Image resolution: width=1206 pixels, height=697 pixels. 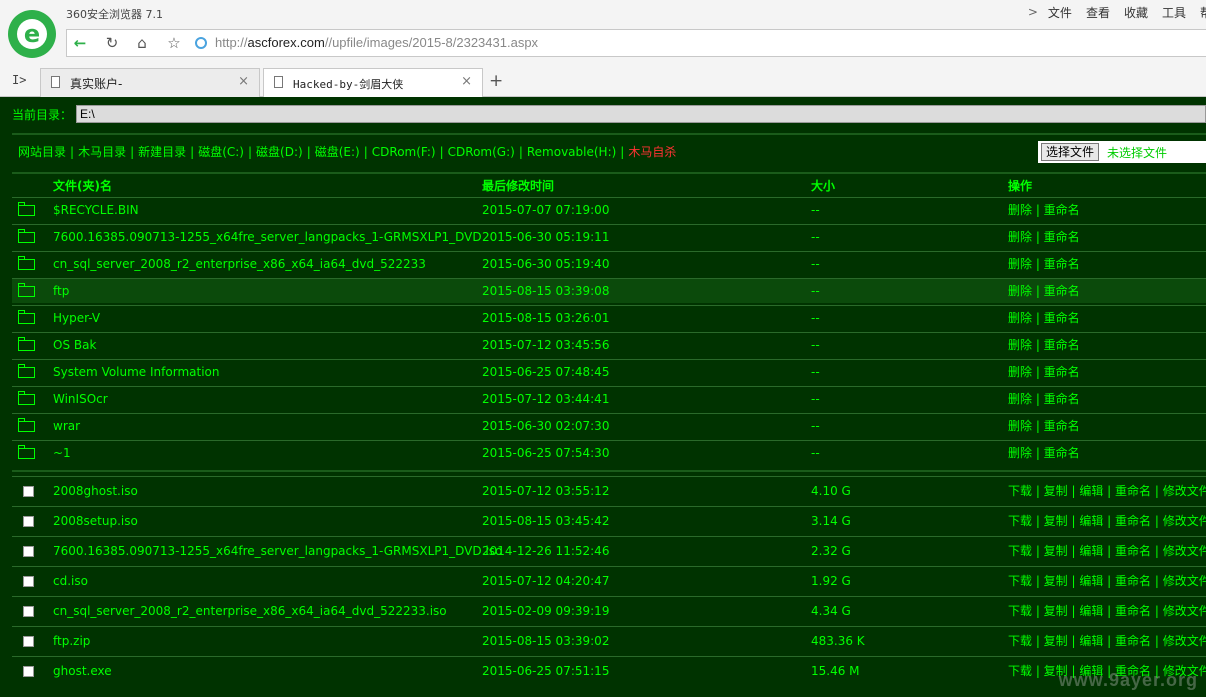 I want to click on file-size: 4.34 G, so click(x=831, y=611).